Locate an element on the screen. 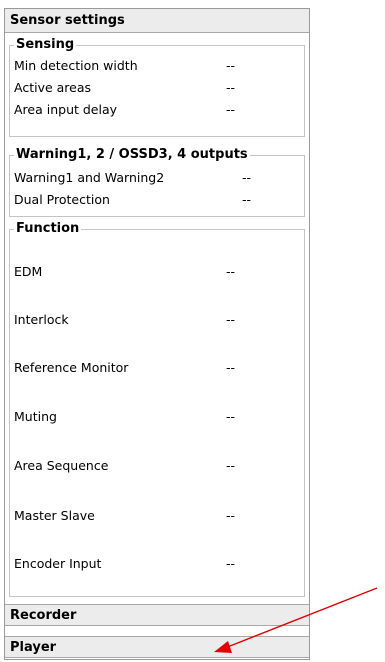  setting-row-dual-protection: Dual Protection -- is located at coordinates (157, 200).